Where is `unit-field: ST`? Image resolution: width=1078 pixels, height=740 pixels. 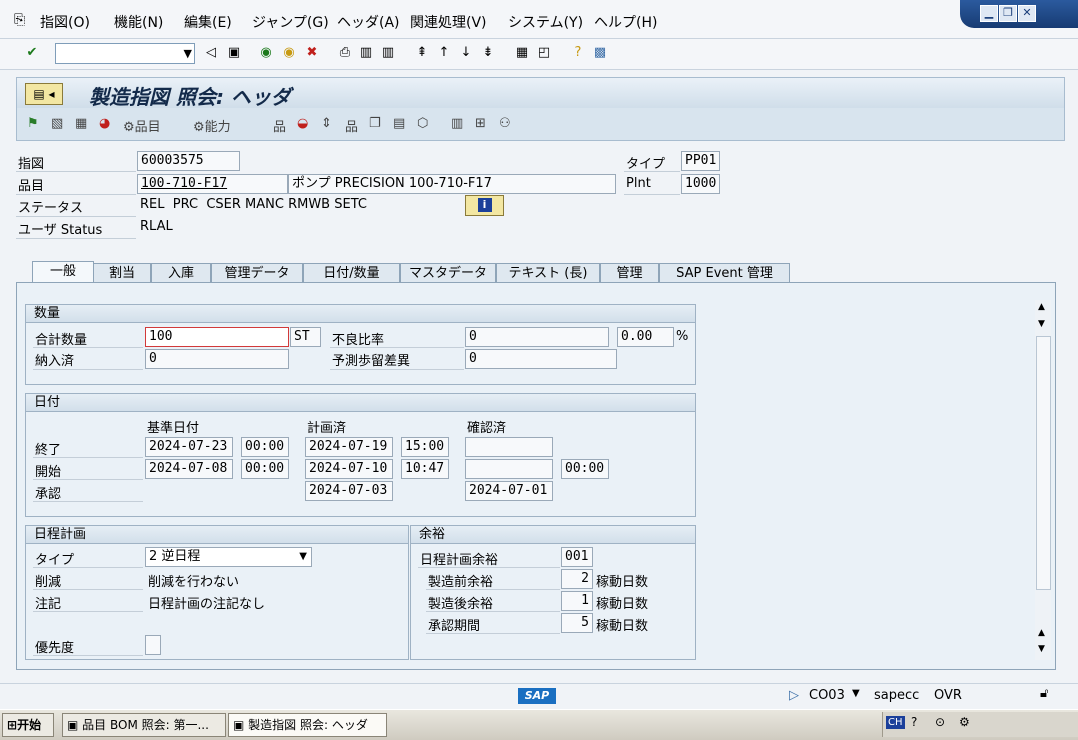
unit-field: ST is located at coordinates (305, 337).